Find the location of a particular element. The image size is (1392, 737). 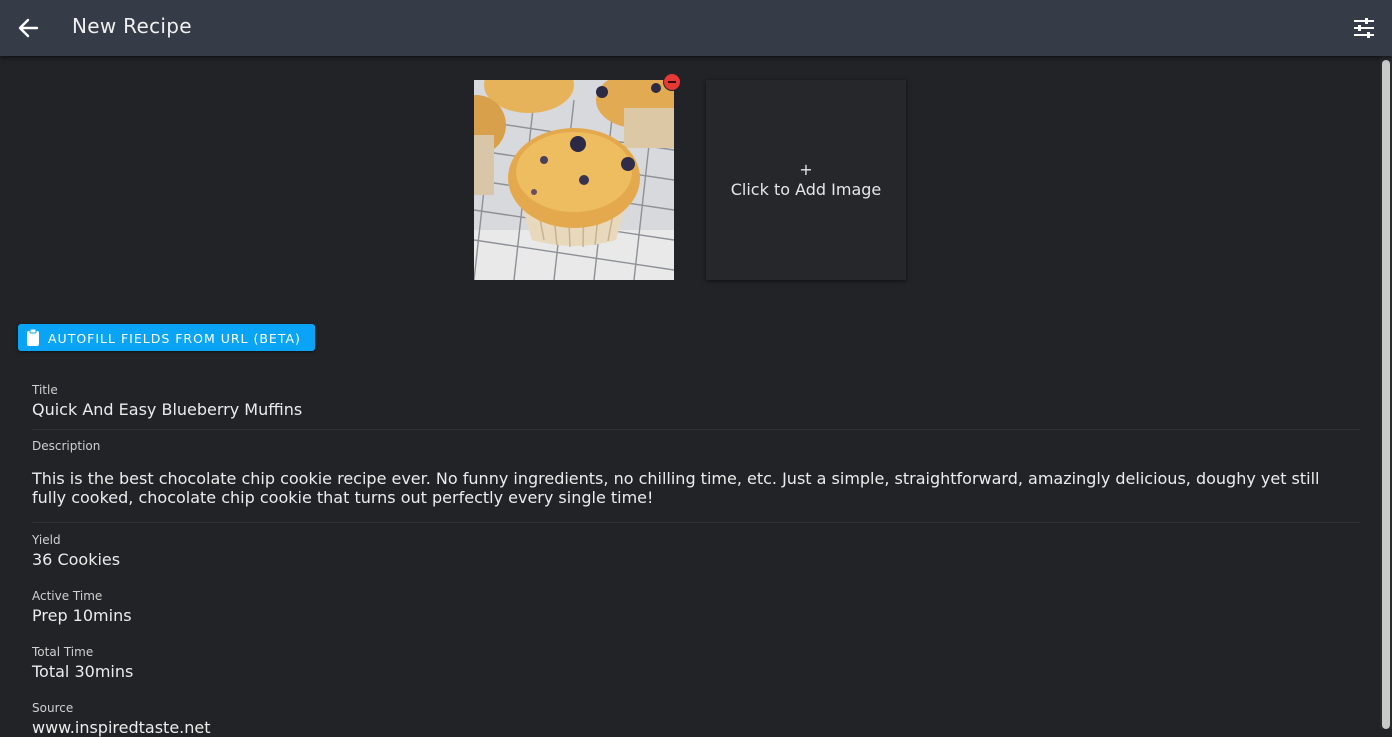

recipe-image is located at coordinates (574, 180).